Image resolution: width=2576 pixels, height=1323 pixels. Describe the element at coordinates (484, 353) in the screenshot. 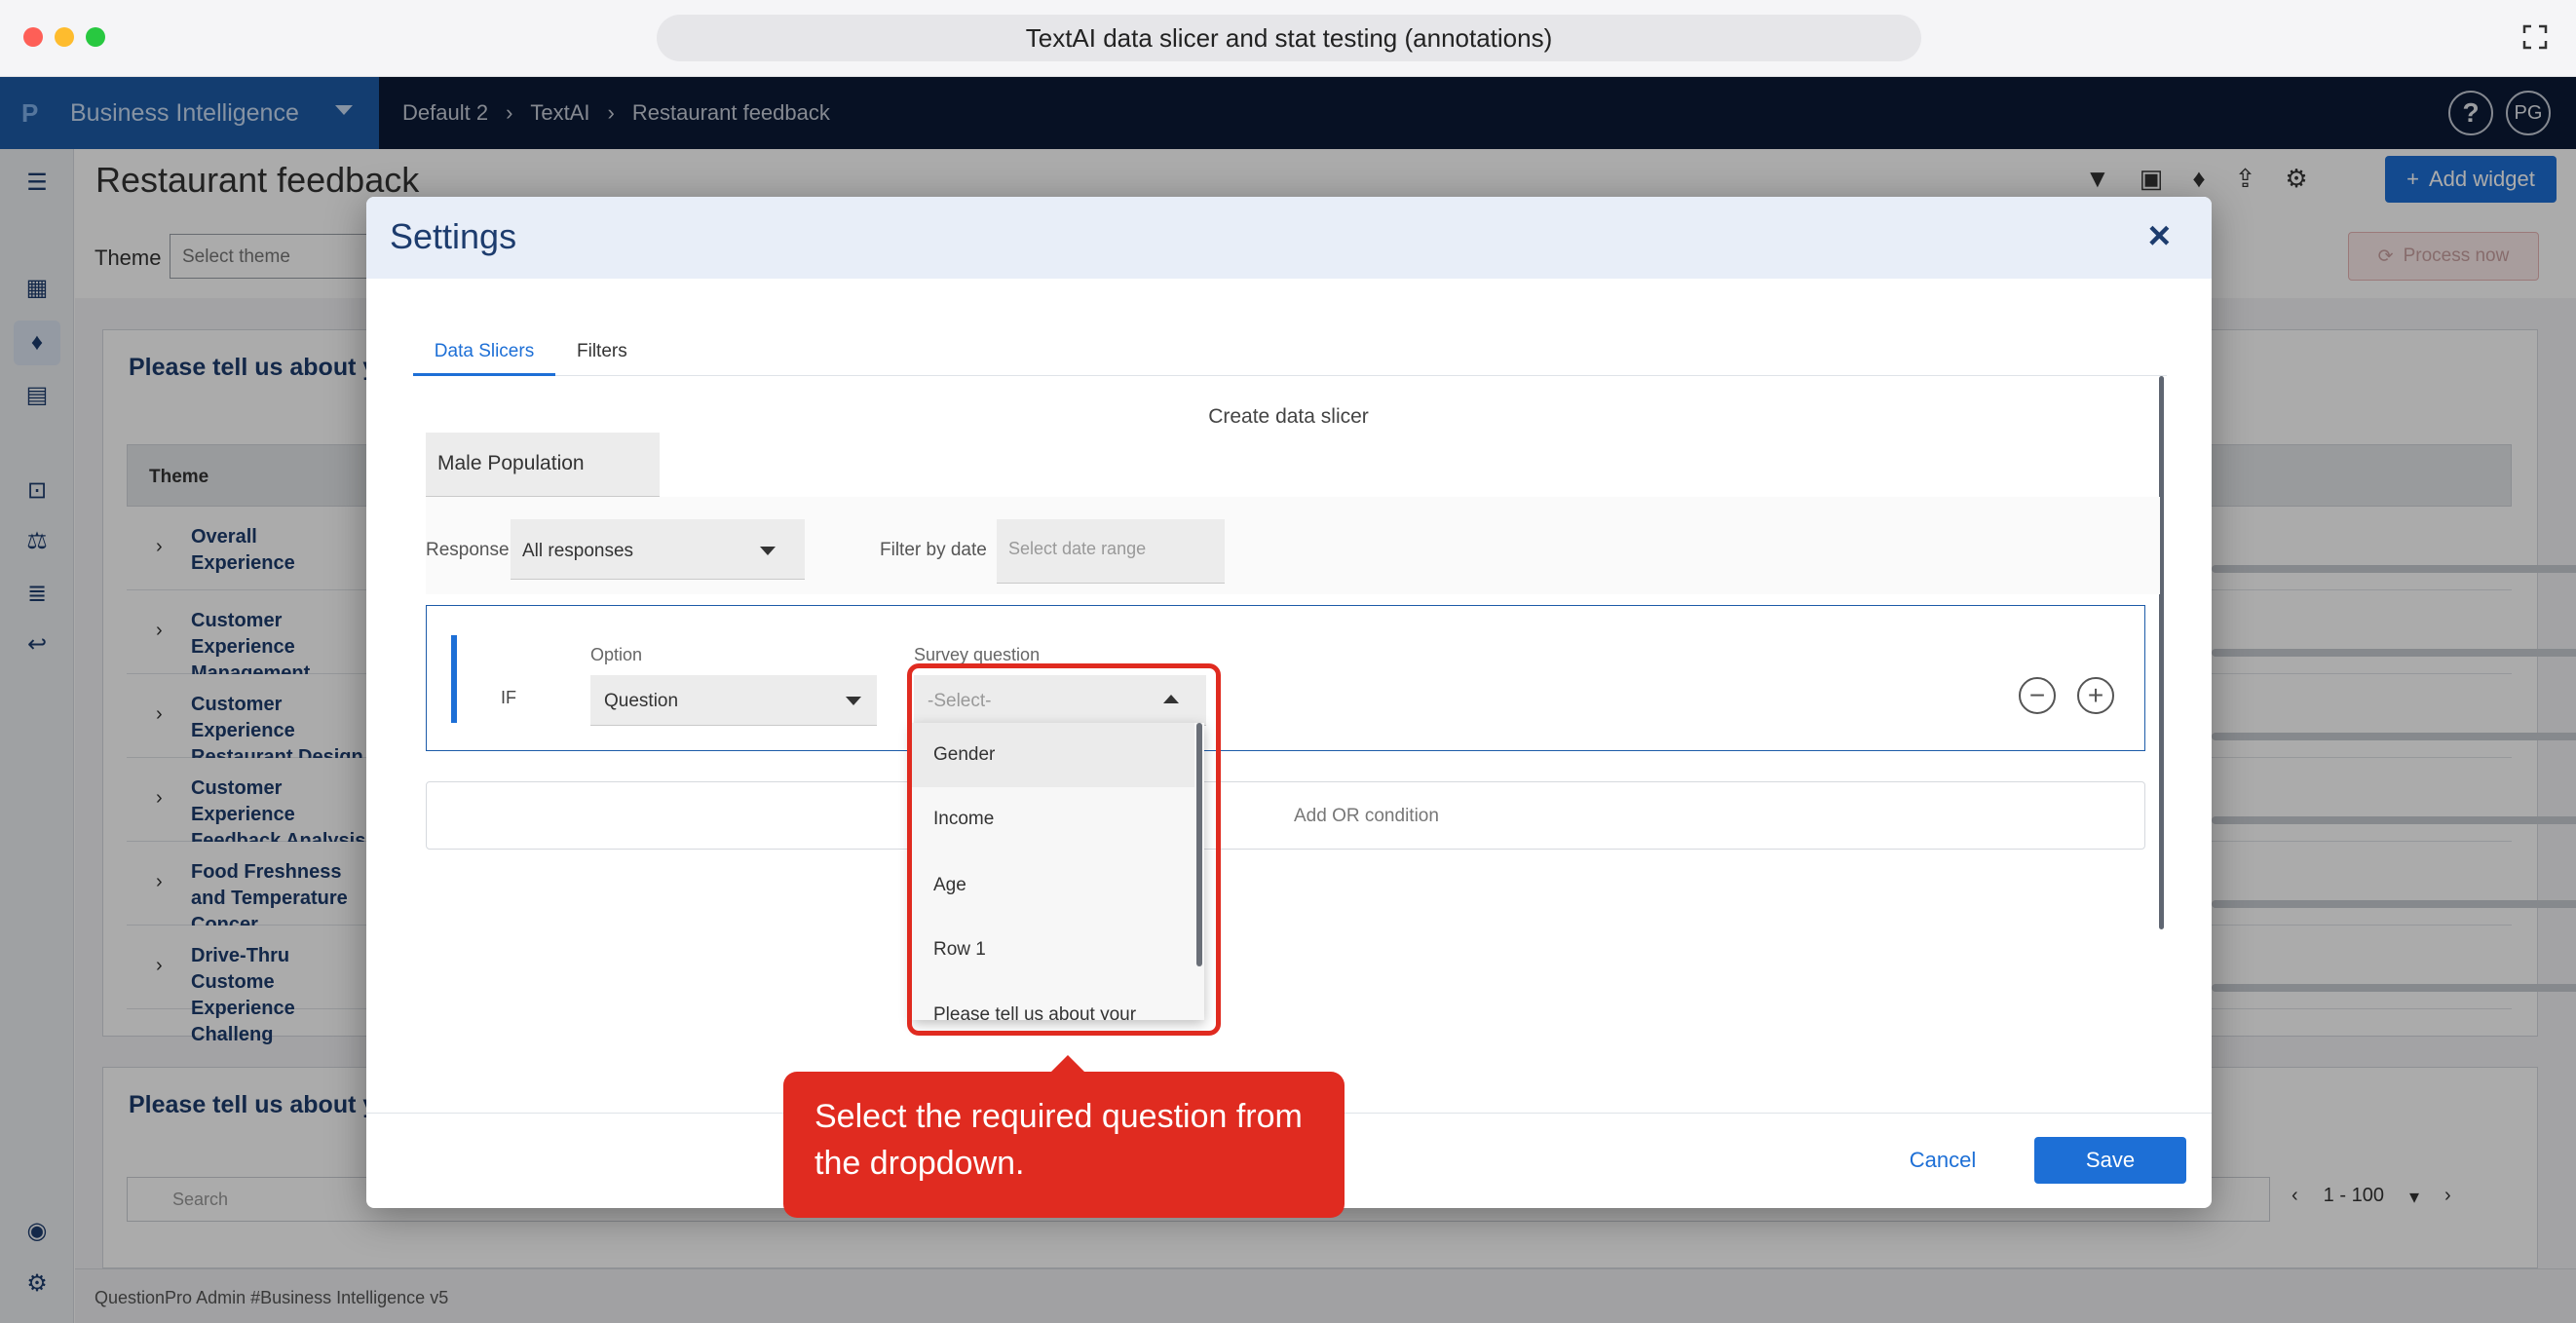

I see `tab-data-slicers: Data Slicers` at that location.